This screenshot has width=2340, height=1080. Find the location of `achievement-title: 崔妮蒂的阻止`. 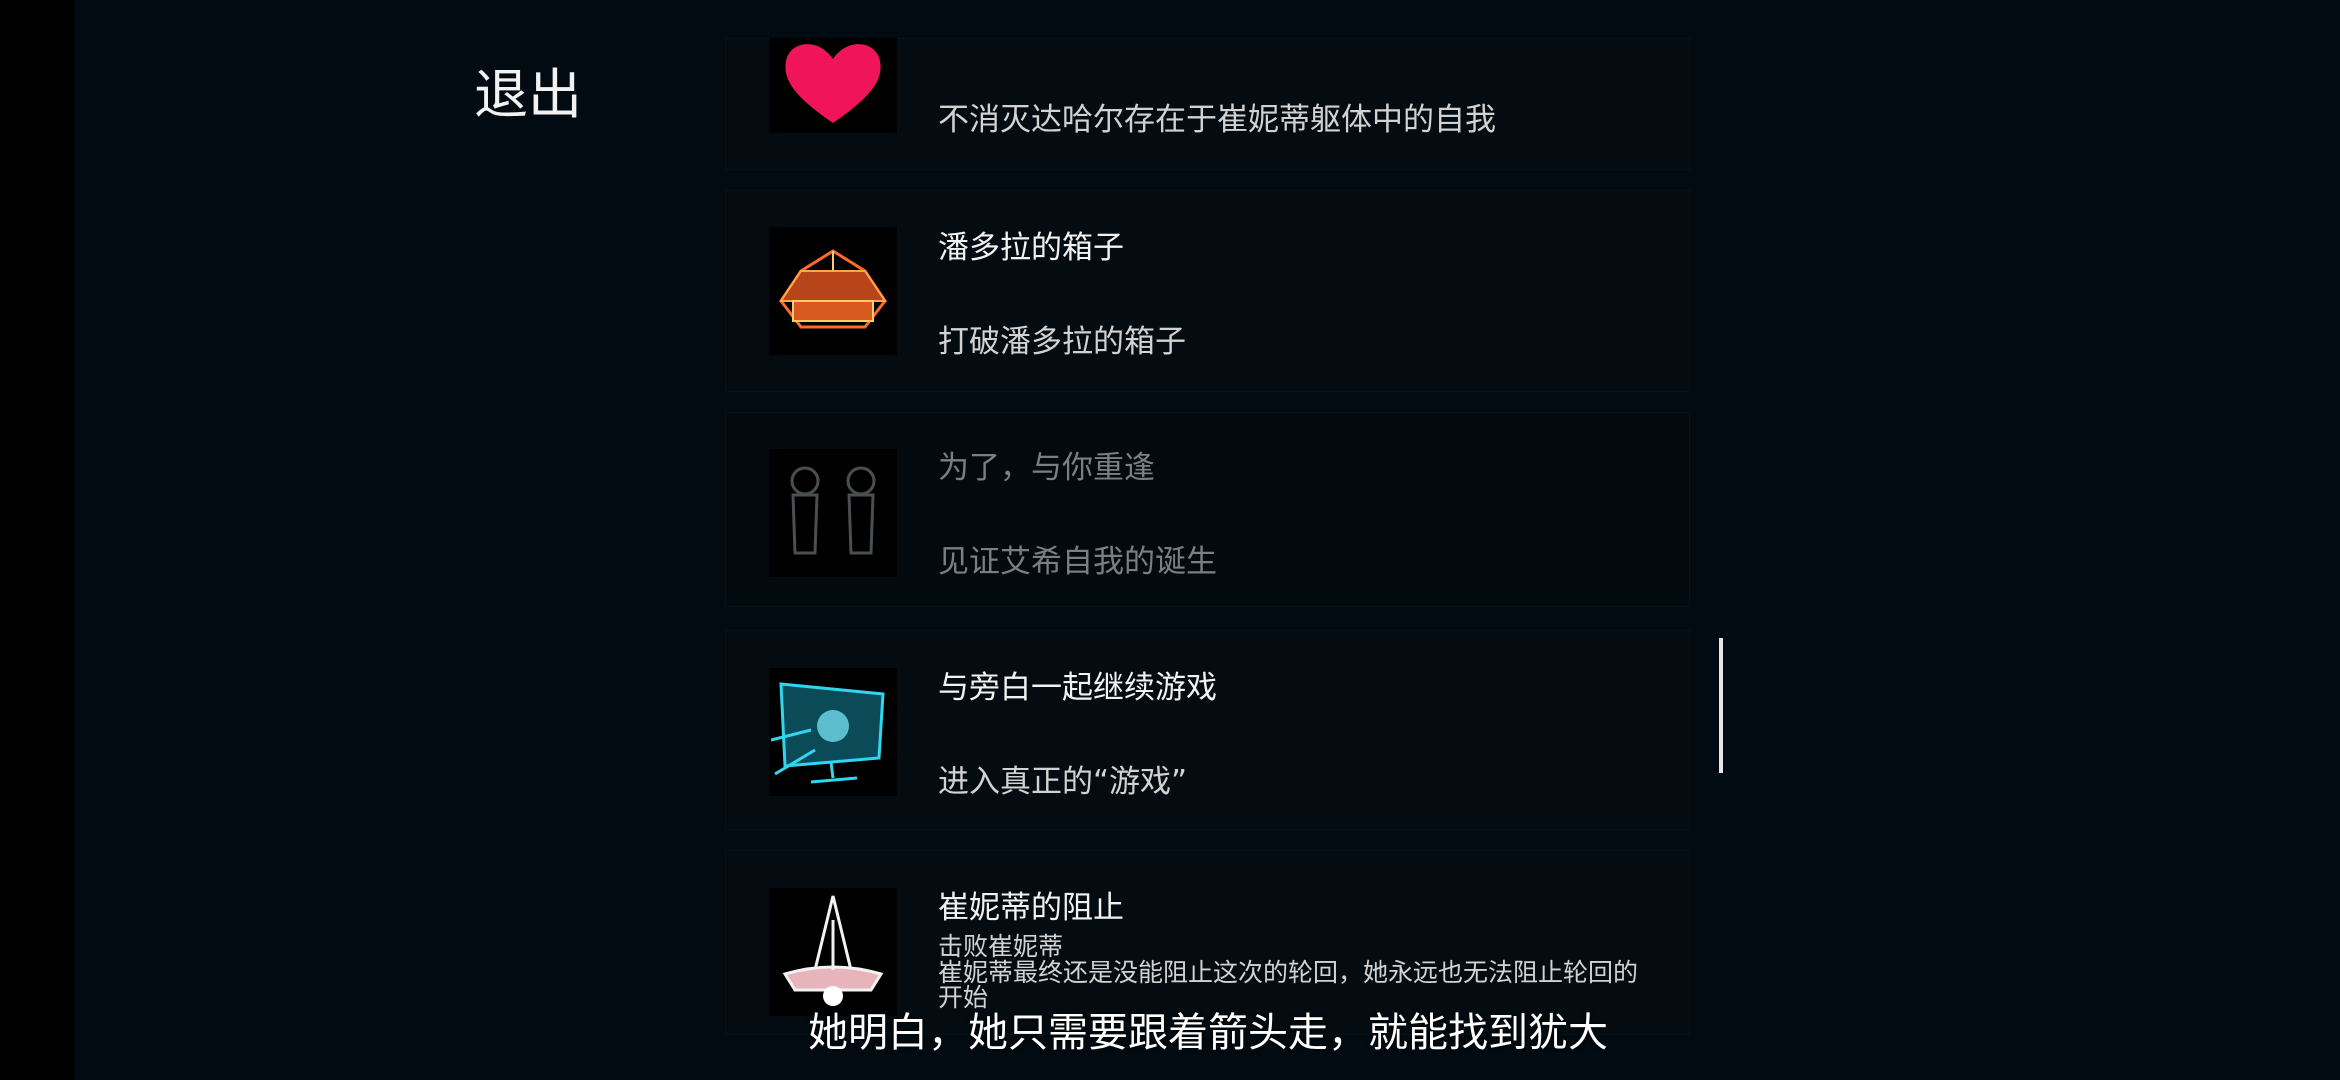

achievement-title: 崔妮蒂的阻止 is located at coordinates (1031, 908).